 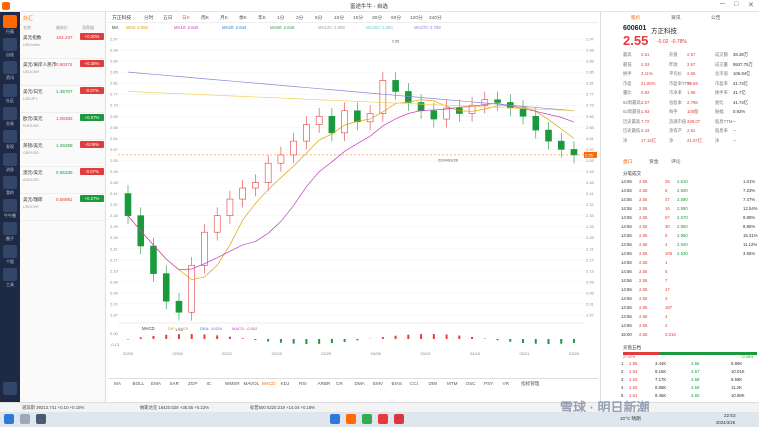 I want to click on timeframe-tab: 分时, so click(x=149, y=17).